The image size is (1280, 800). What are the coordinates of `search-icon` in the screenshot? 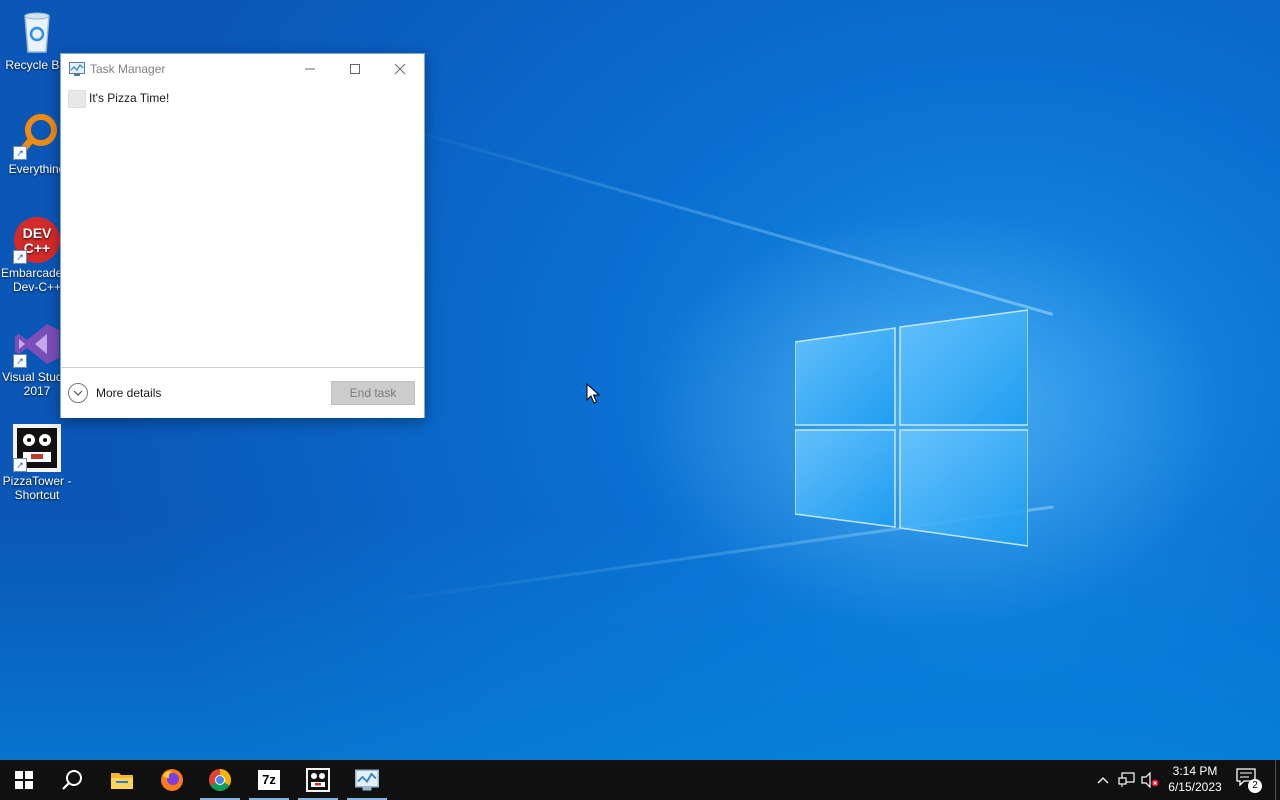 It's located at (72, 780).